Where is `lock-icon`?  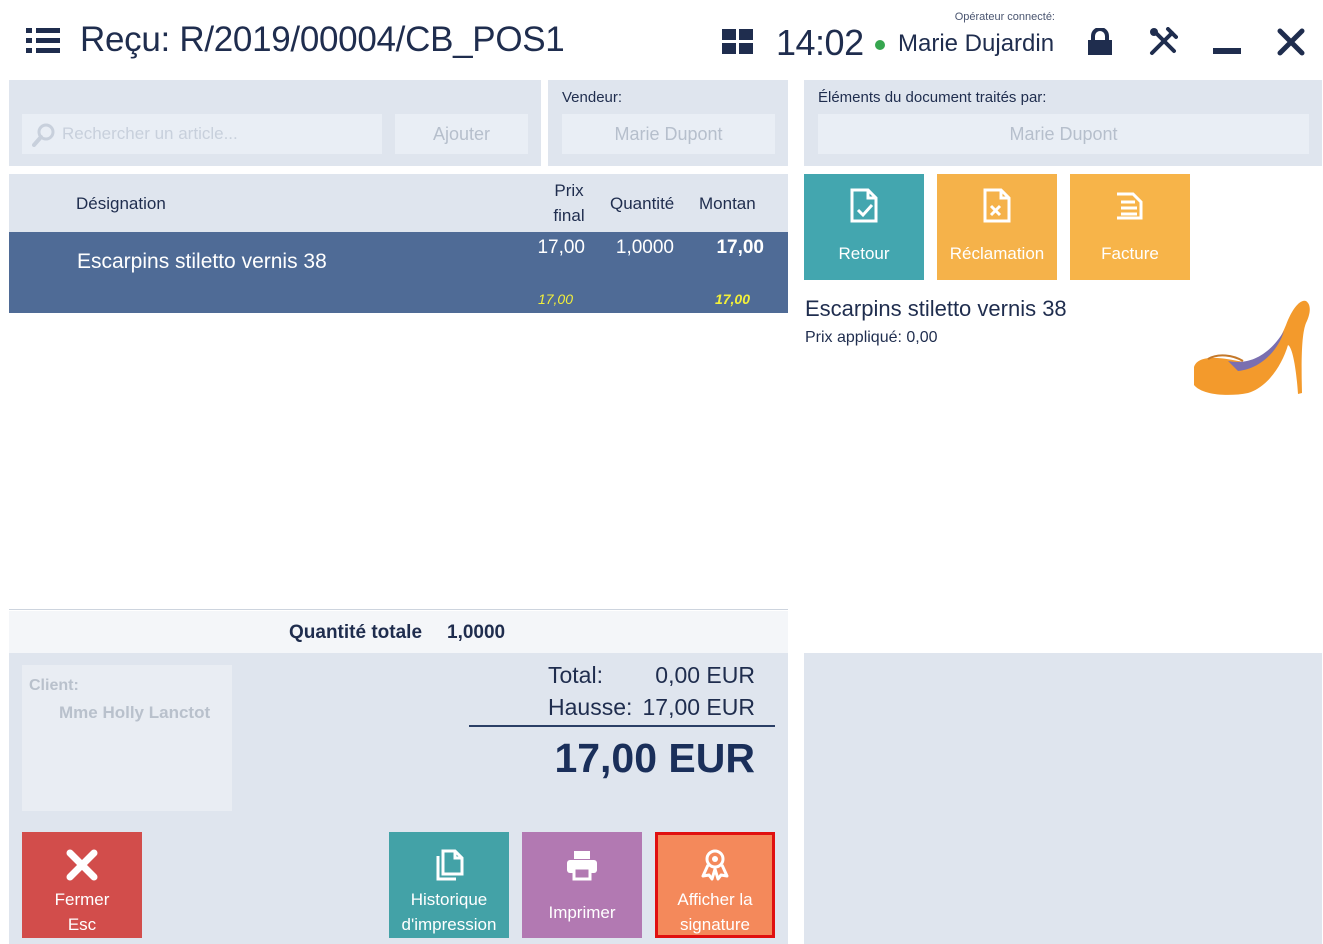 lock-icon is located at coordinates (1100, 41).